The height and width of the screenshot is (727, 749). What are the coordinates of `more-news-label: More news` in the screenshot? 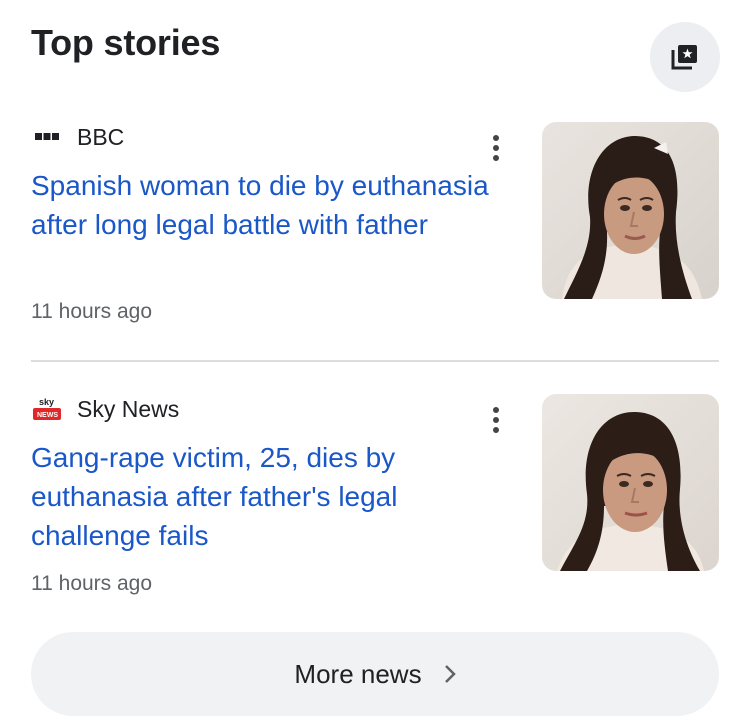 It's located at (358, 673).